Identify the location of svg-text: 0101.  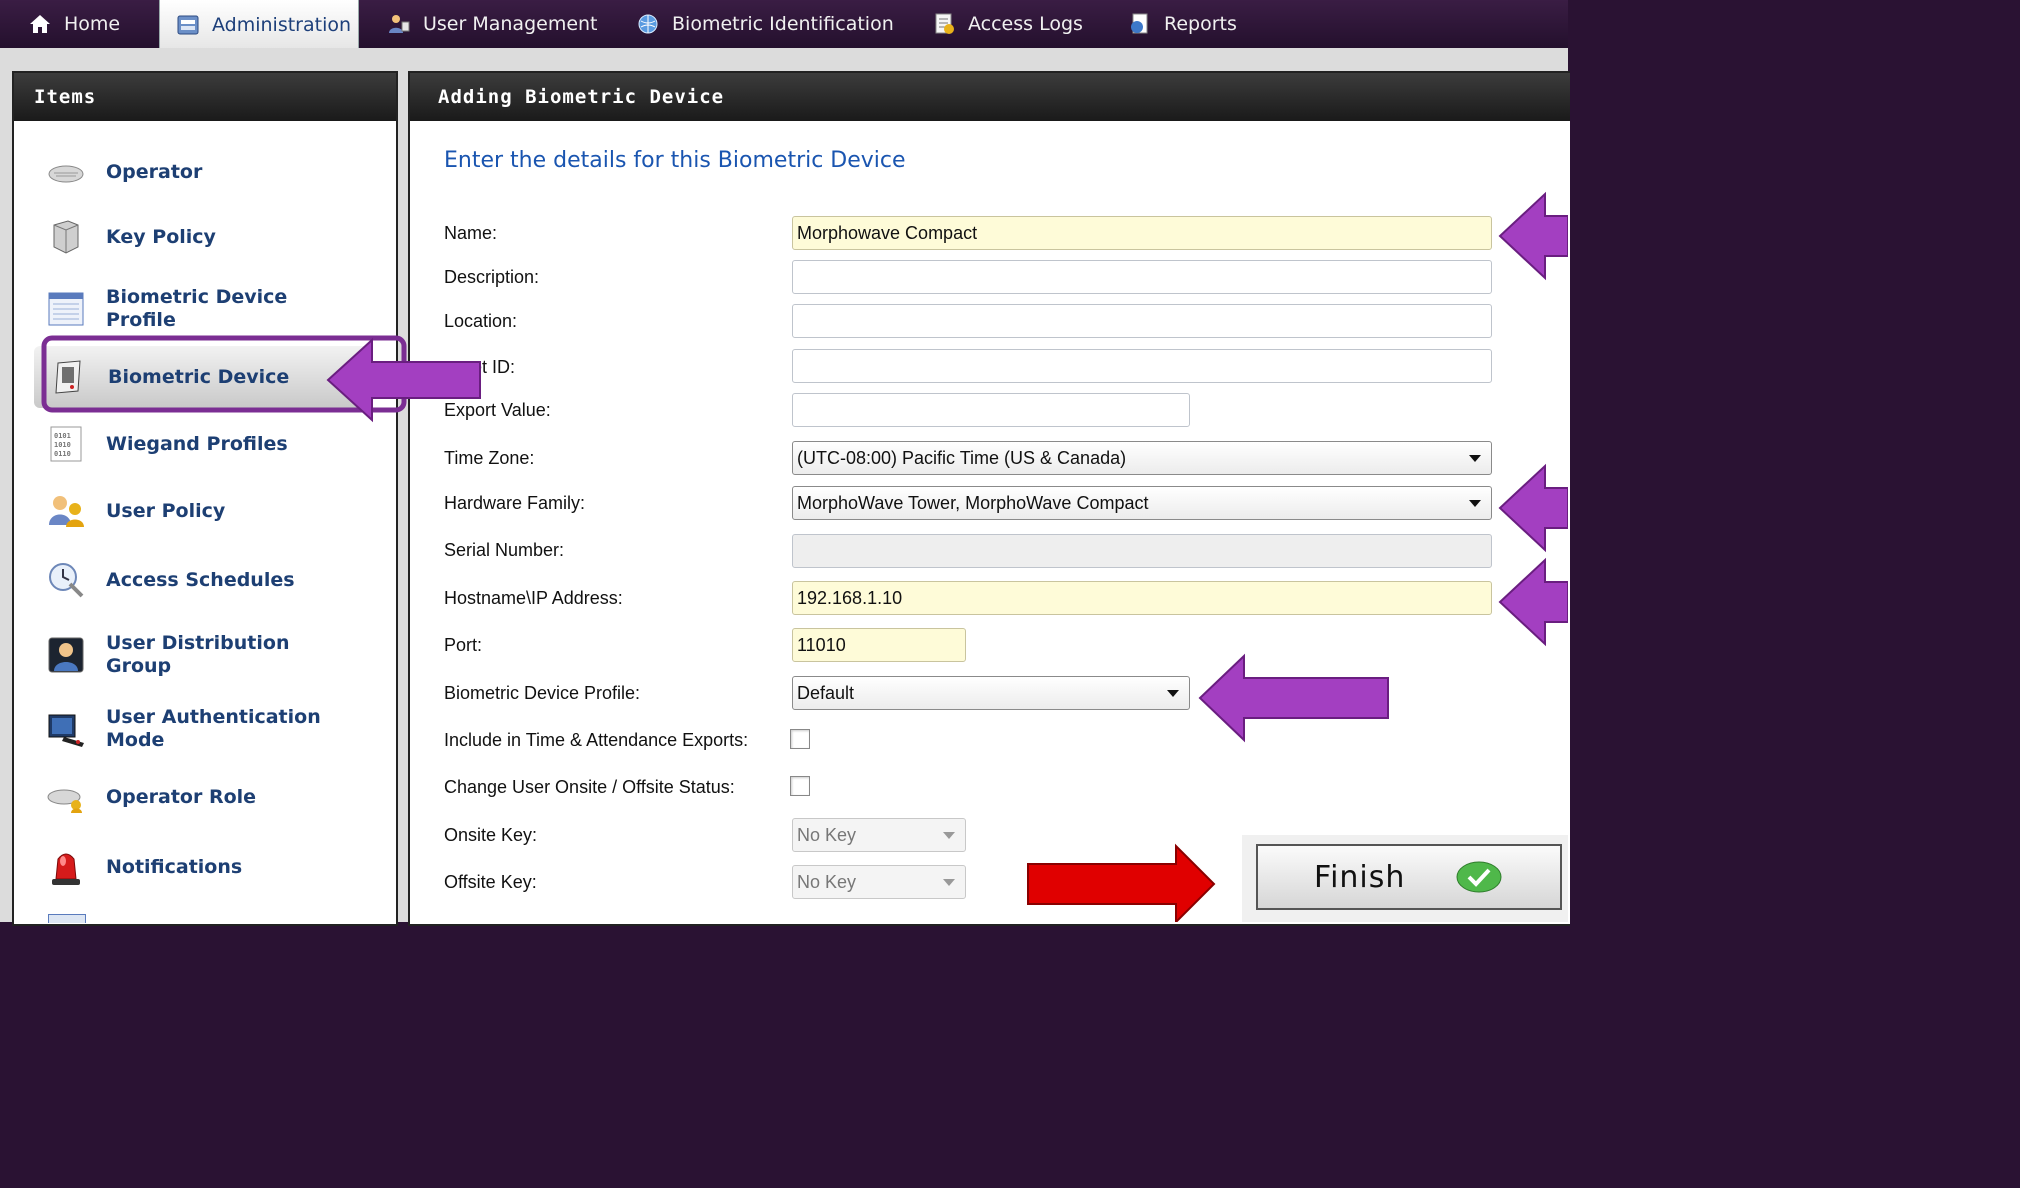
(62, 436).